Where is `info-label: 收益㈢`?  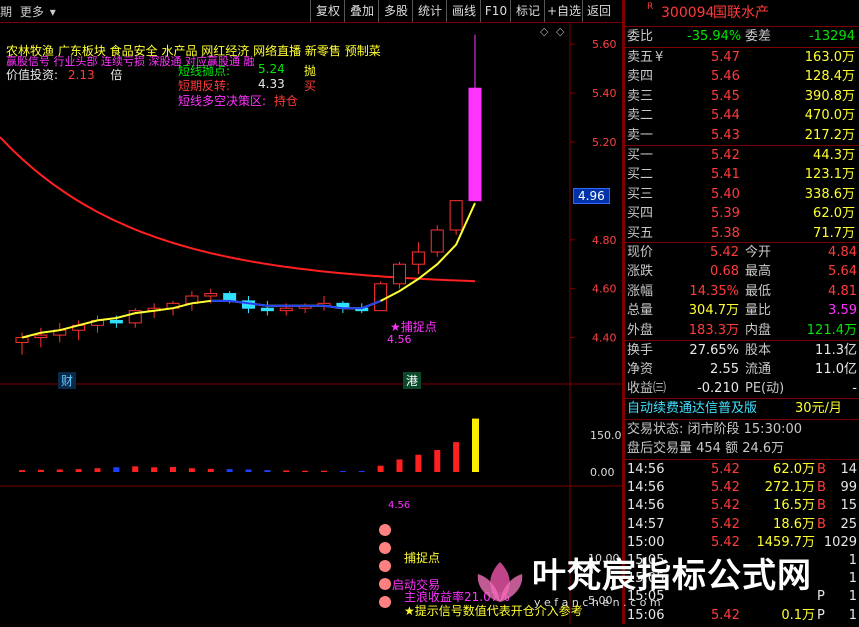 info-label: 收益㈢ is located at coordinates (647, 388).